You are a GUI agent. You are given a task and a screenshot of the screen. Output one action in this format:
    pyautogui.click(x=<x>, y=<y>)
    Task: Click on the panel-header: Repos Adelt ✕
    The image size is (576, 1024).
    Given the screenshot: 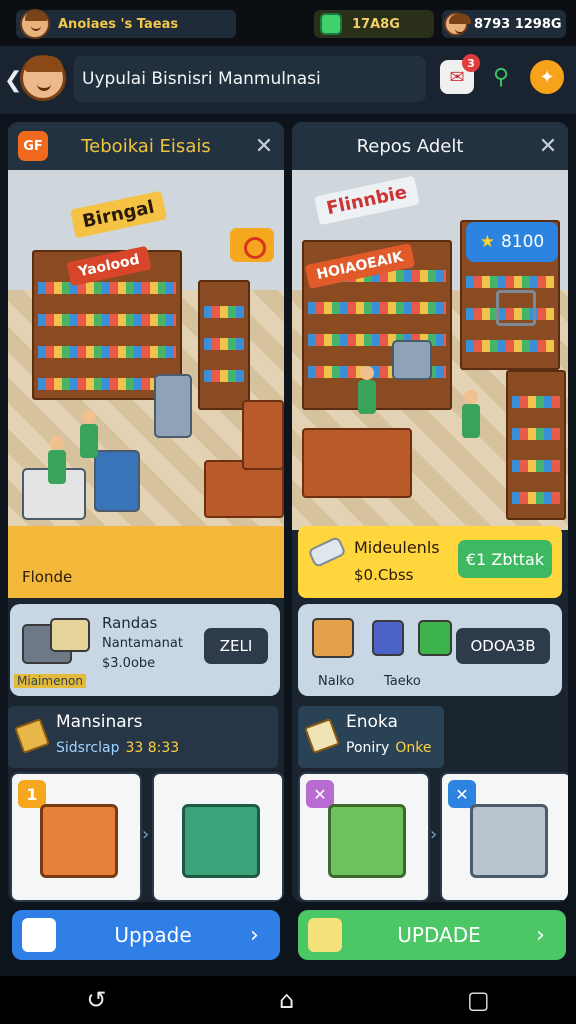 What is the action you would take?
    pyautogui.click(x=430, y=146)
    